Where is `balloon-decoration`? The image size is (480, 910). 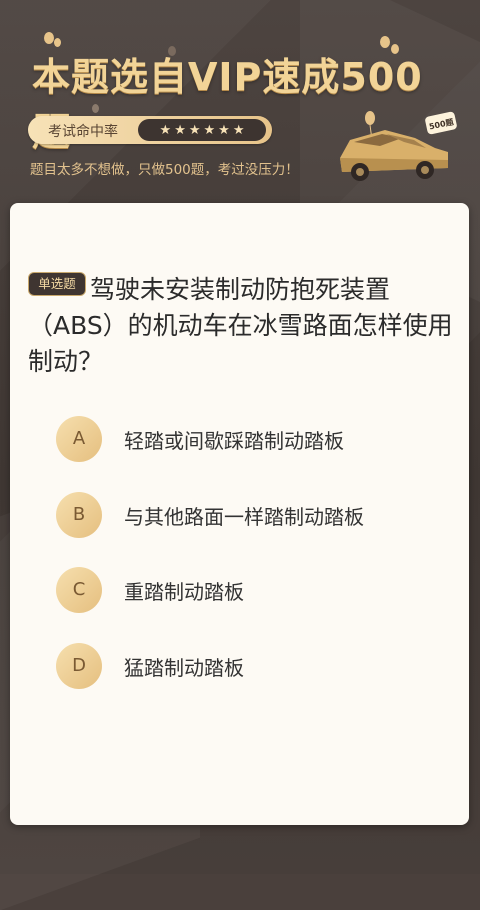
balloon-decoration is located at coordinates (49, 38).